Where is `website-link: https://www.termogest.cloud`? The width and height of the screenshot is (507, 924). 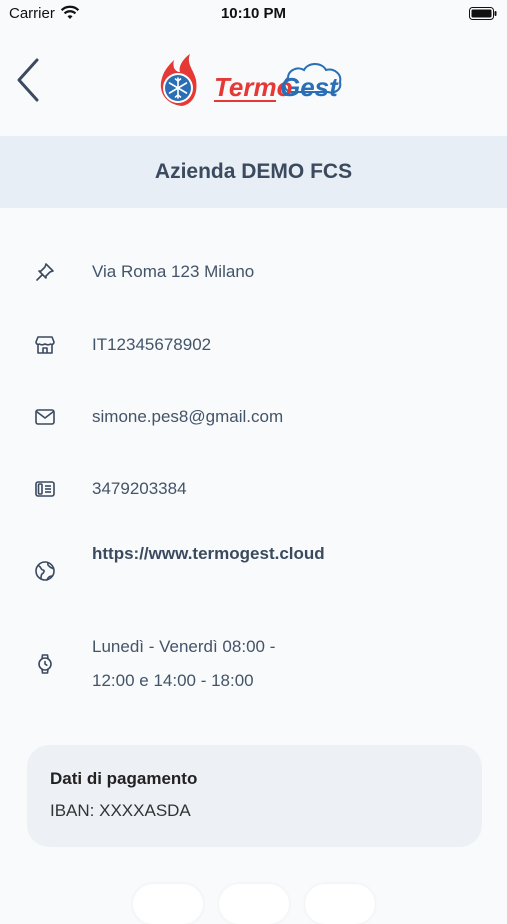
website-link: https://www.termogest.cloud is located at coordinates (208, 554).